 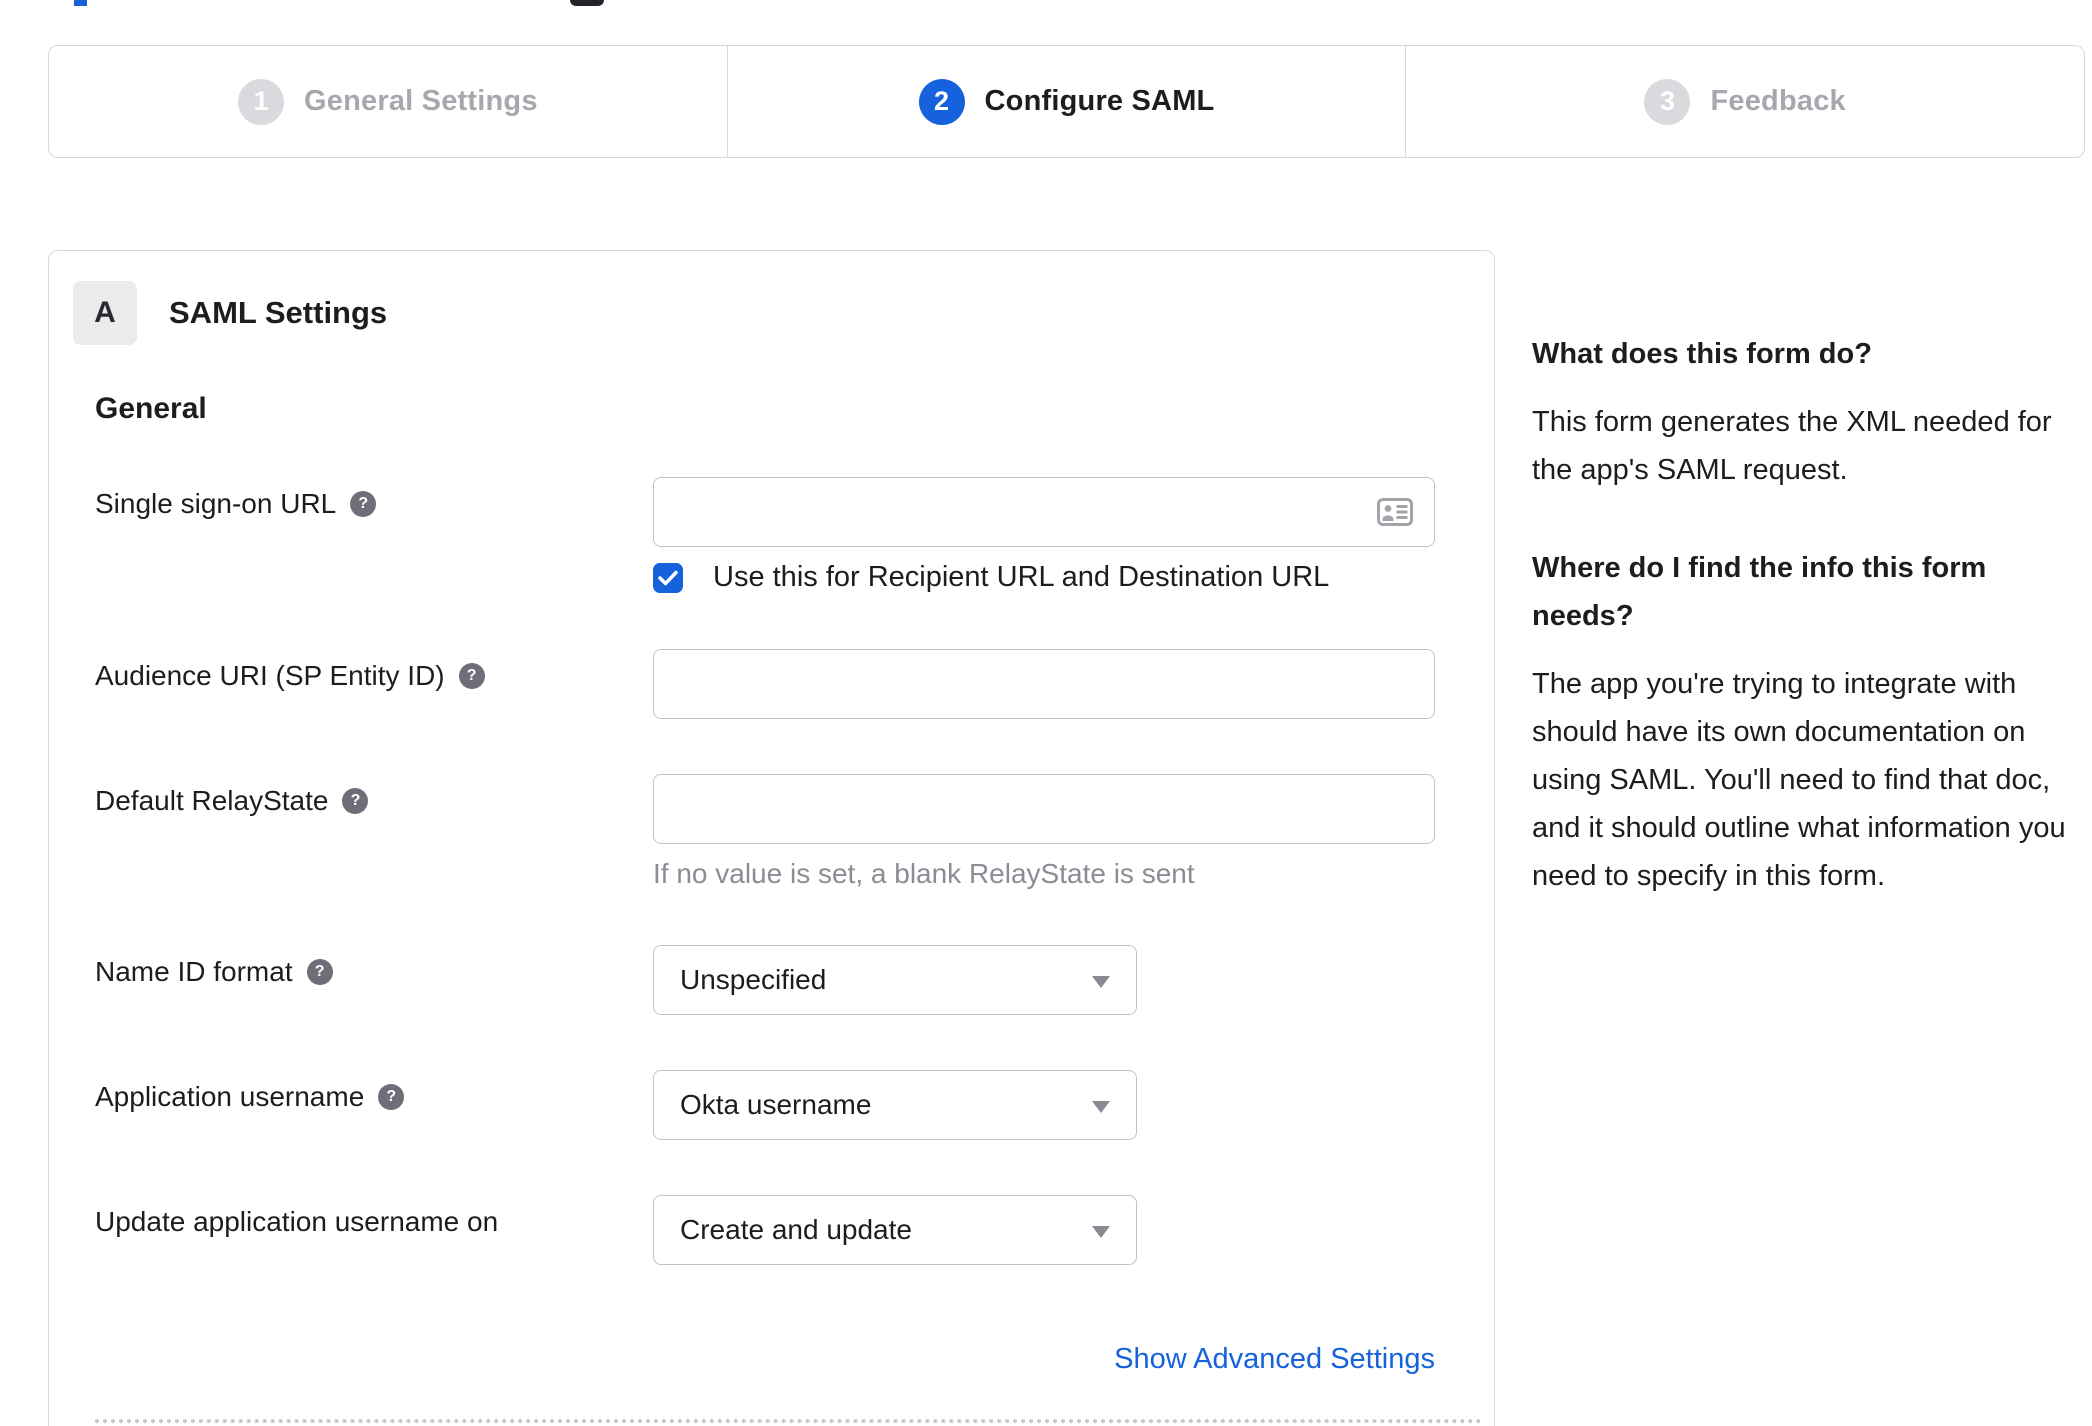 I want to click on audience-uri-input, so click(x=1044, y=684).